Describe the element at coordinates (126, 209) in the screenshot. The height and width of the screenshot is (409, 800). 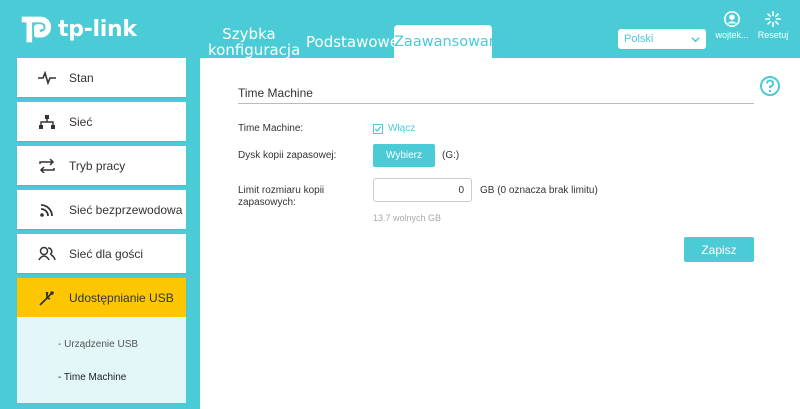
I see `sidebar-item-label: Sieć bezprzewodowa` at that location.